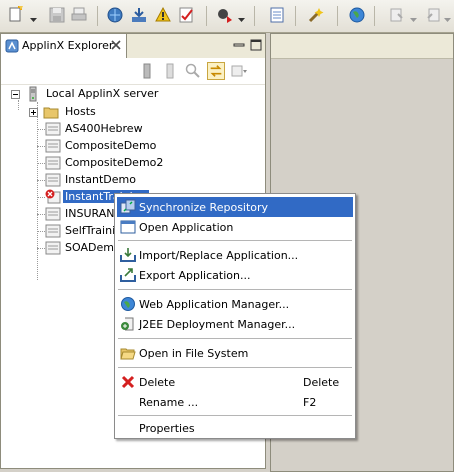 The height and width of the screenshot is (472, 454). What do you see at coordinates (104, 128) in the screenshot?
I see `tree-item-label: AS400Hebrew` at bounding box center [104, 128].